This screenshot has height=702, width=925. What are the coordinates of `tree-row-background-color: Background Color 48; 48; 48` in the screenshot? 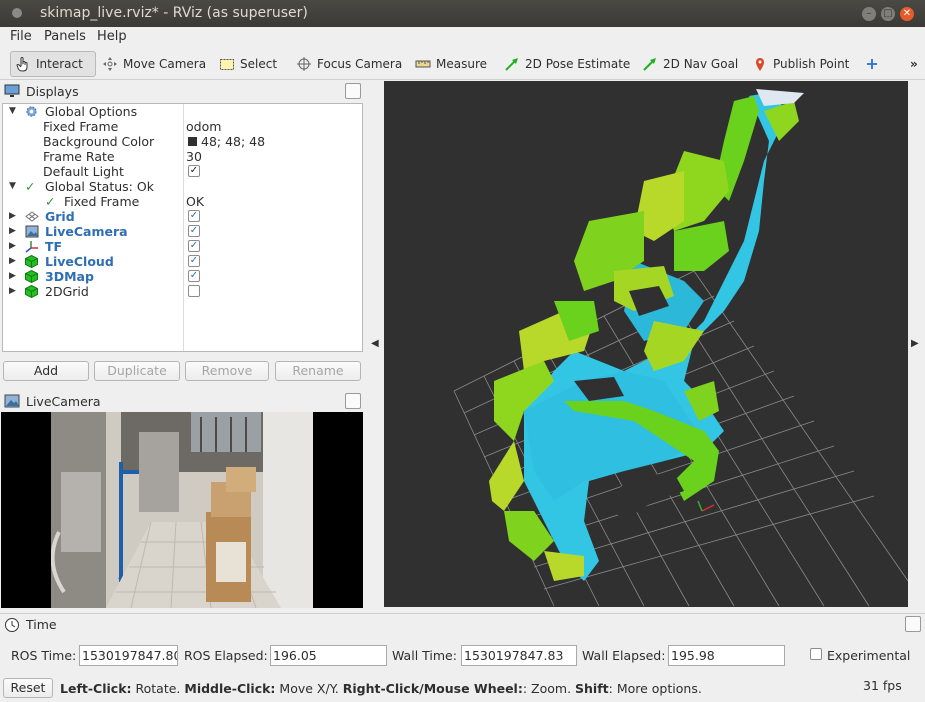 It's located at (182, 141).